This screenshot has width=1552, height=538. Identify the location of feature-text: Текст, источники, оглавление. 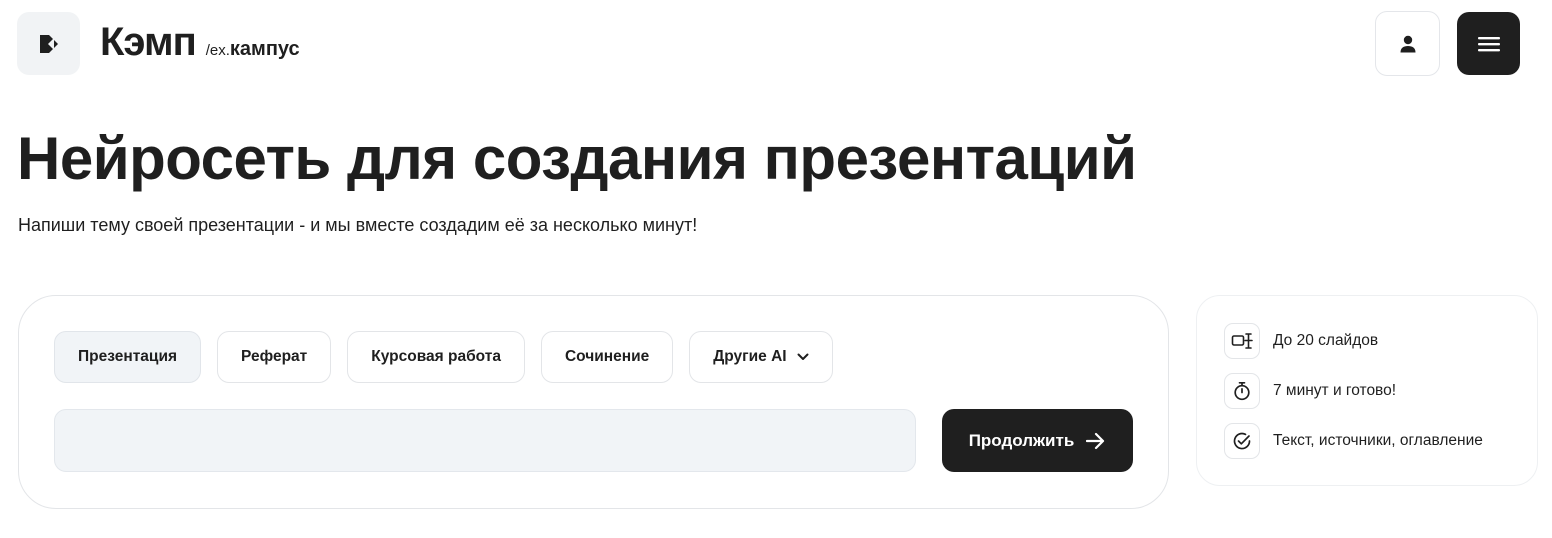
(1378, 440).